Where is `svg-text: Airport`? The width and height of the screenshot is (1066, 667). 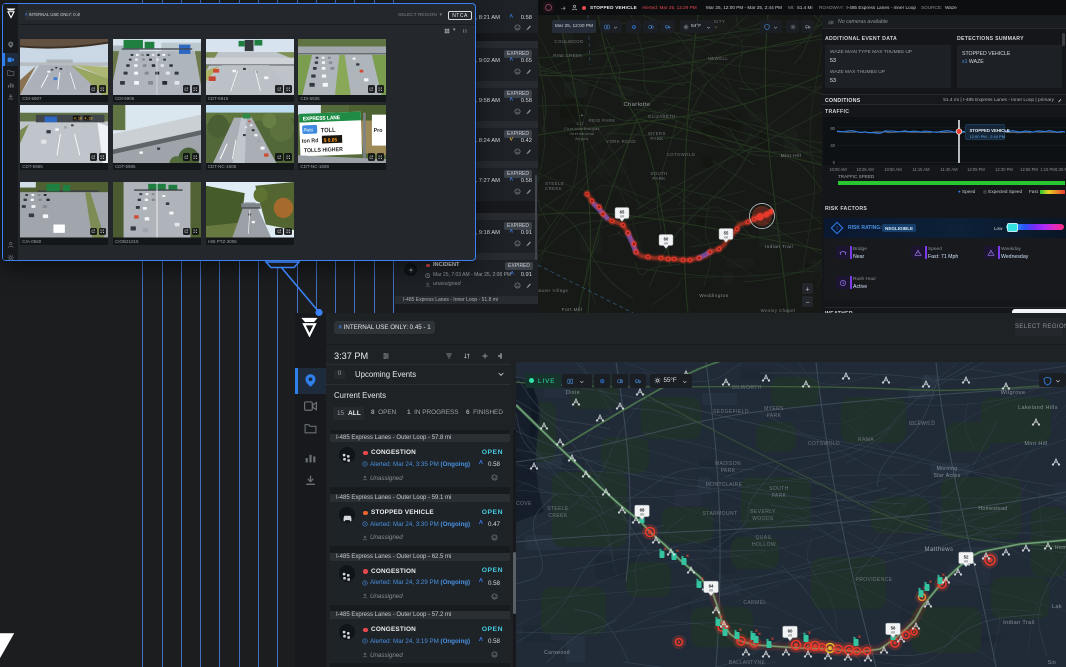 svg-text: Airport is located at coordinates (581, 139).